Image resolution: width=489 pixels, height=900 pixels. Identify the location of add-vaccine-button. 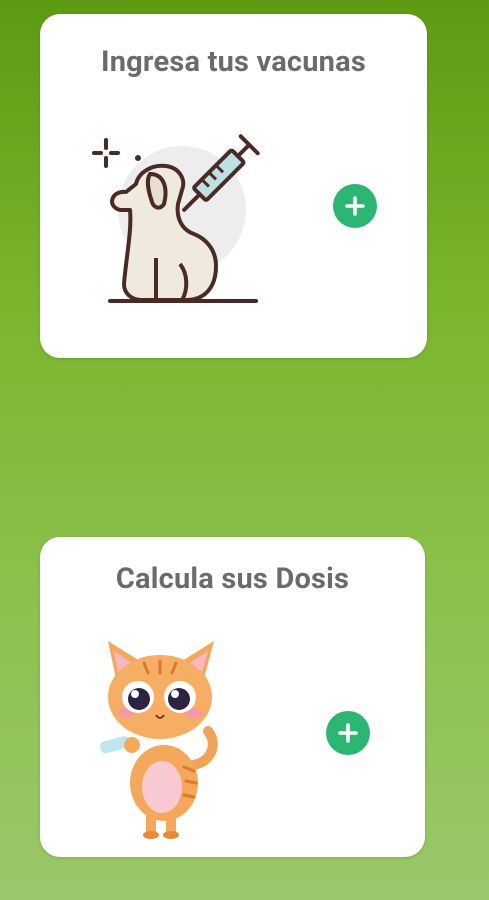
(355, 206).